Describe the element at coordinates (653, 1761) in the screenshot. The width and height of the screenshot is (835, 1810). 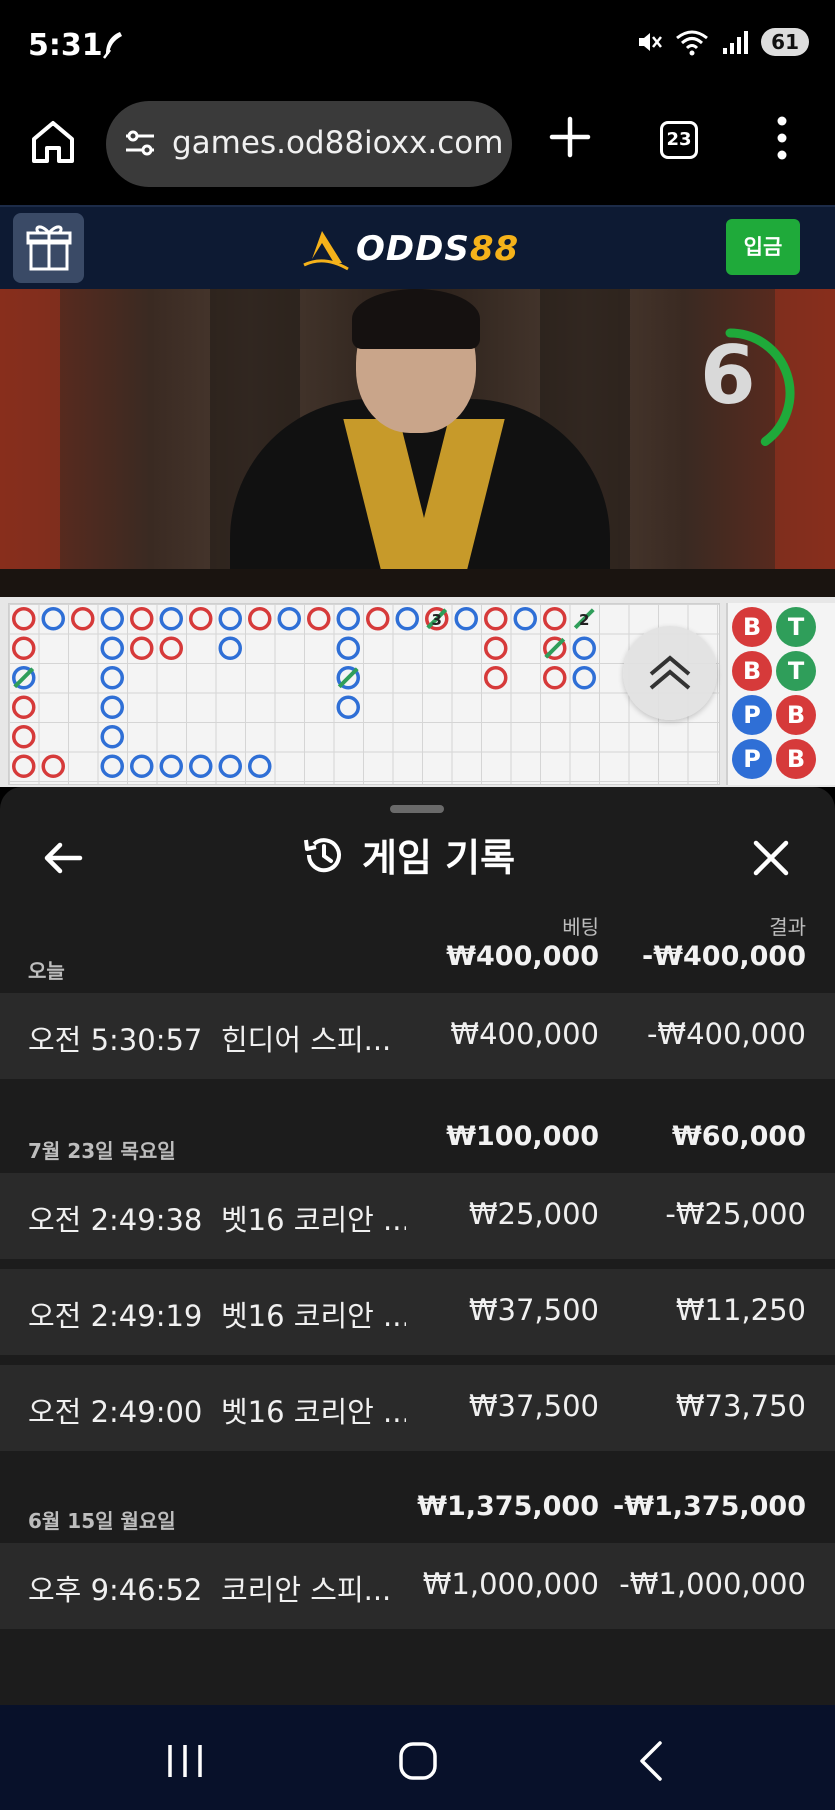
I see `back-nav-icon` at that location.